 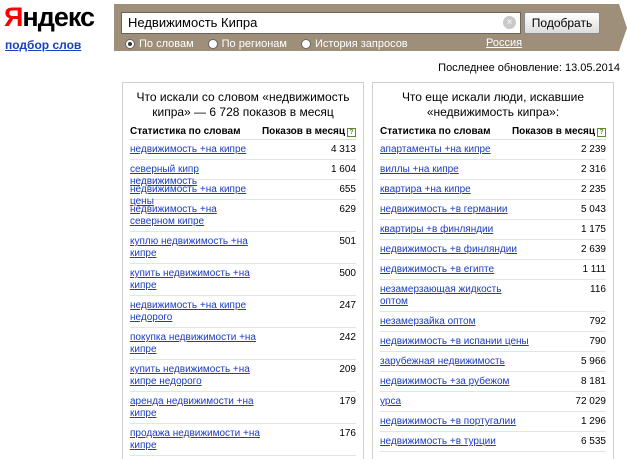 I want to click on table-row: недвижимость +на кипре 4 313, so click(x=243, y=150).